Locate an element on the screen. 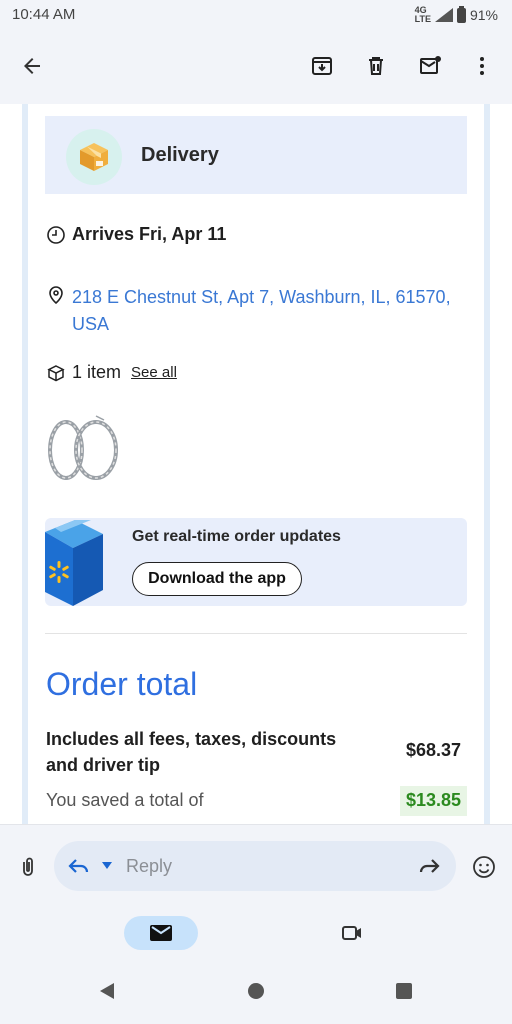 The image size is (512, 1024). signal-icon is located at coordinates (443, 15).